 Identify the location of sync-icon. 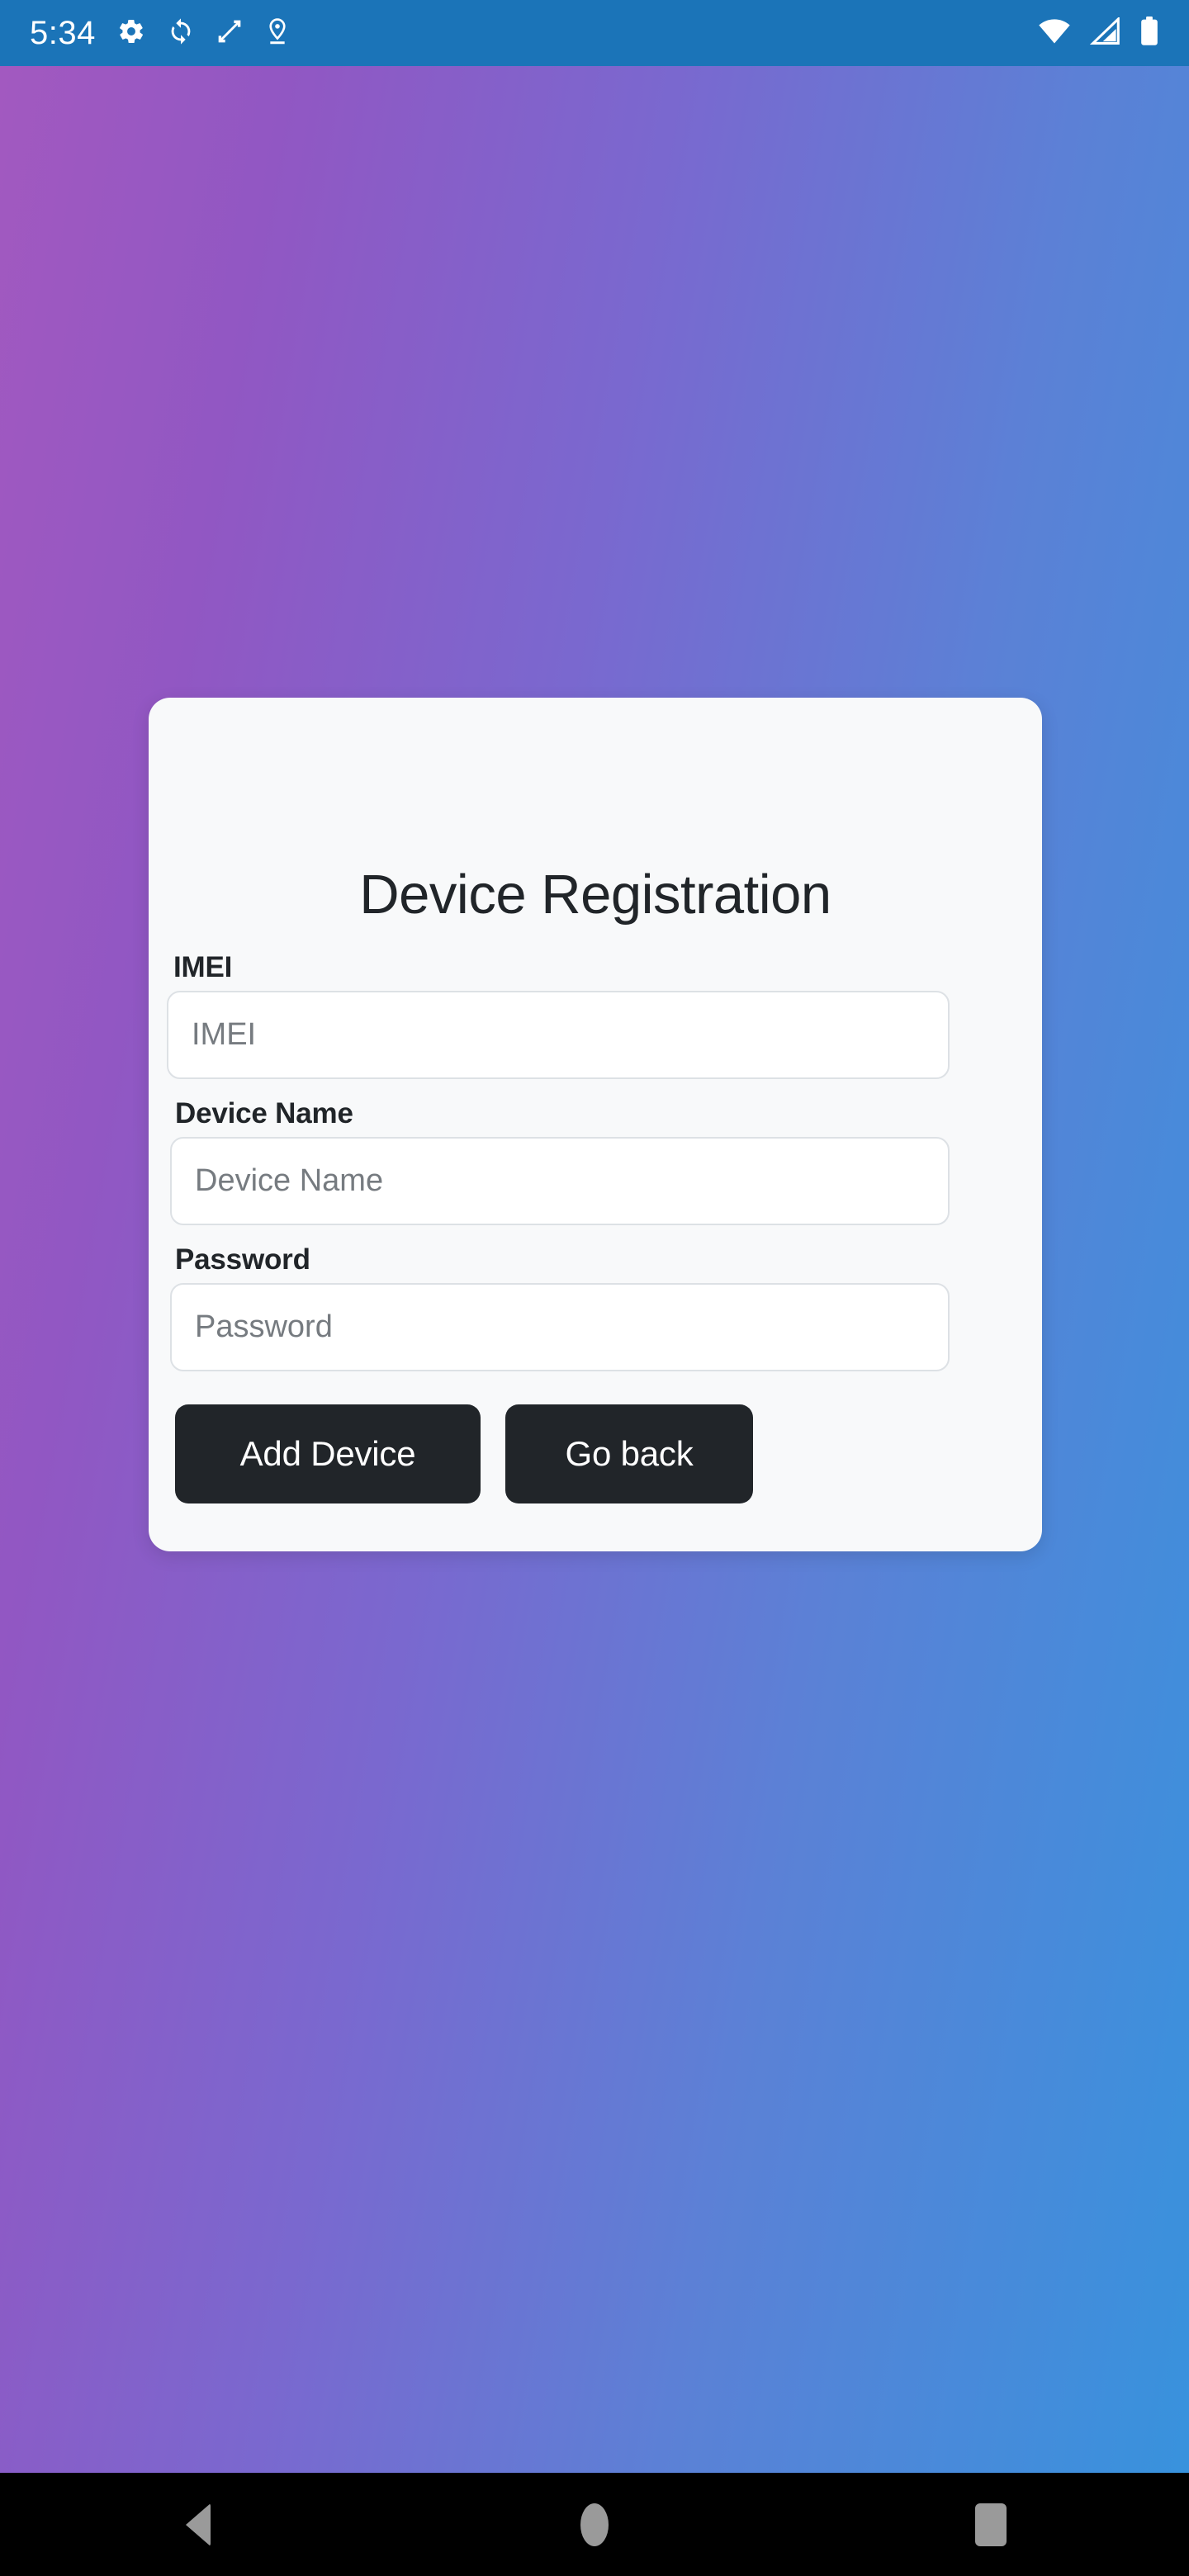
(181, 33).